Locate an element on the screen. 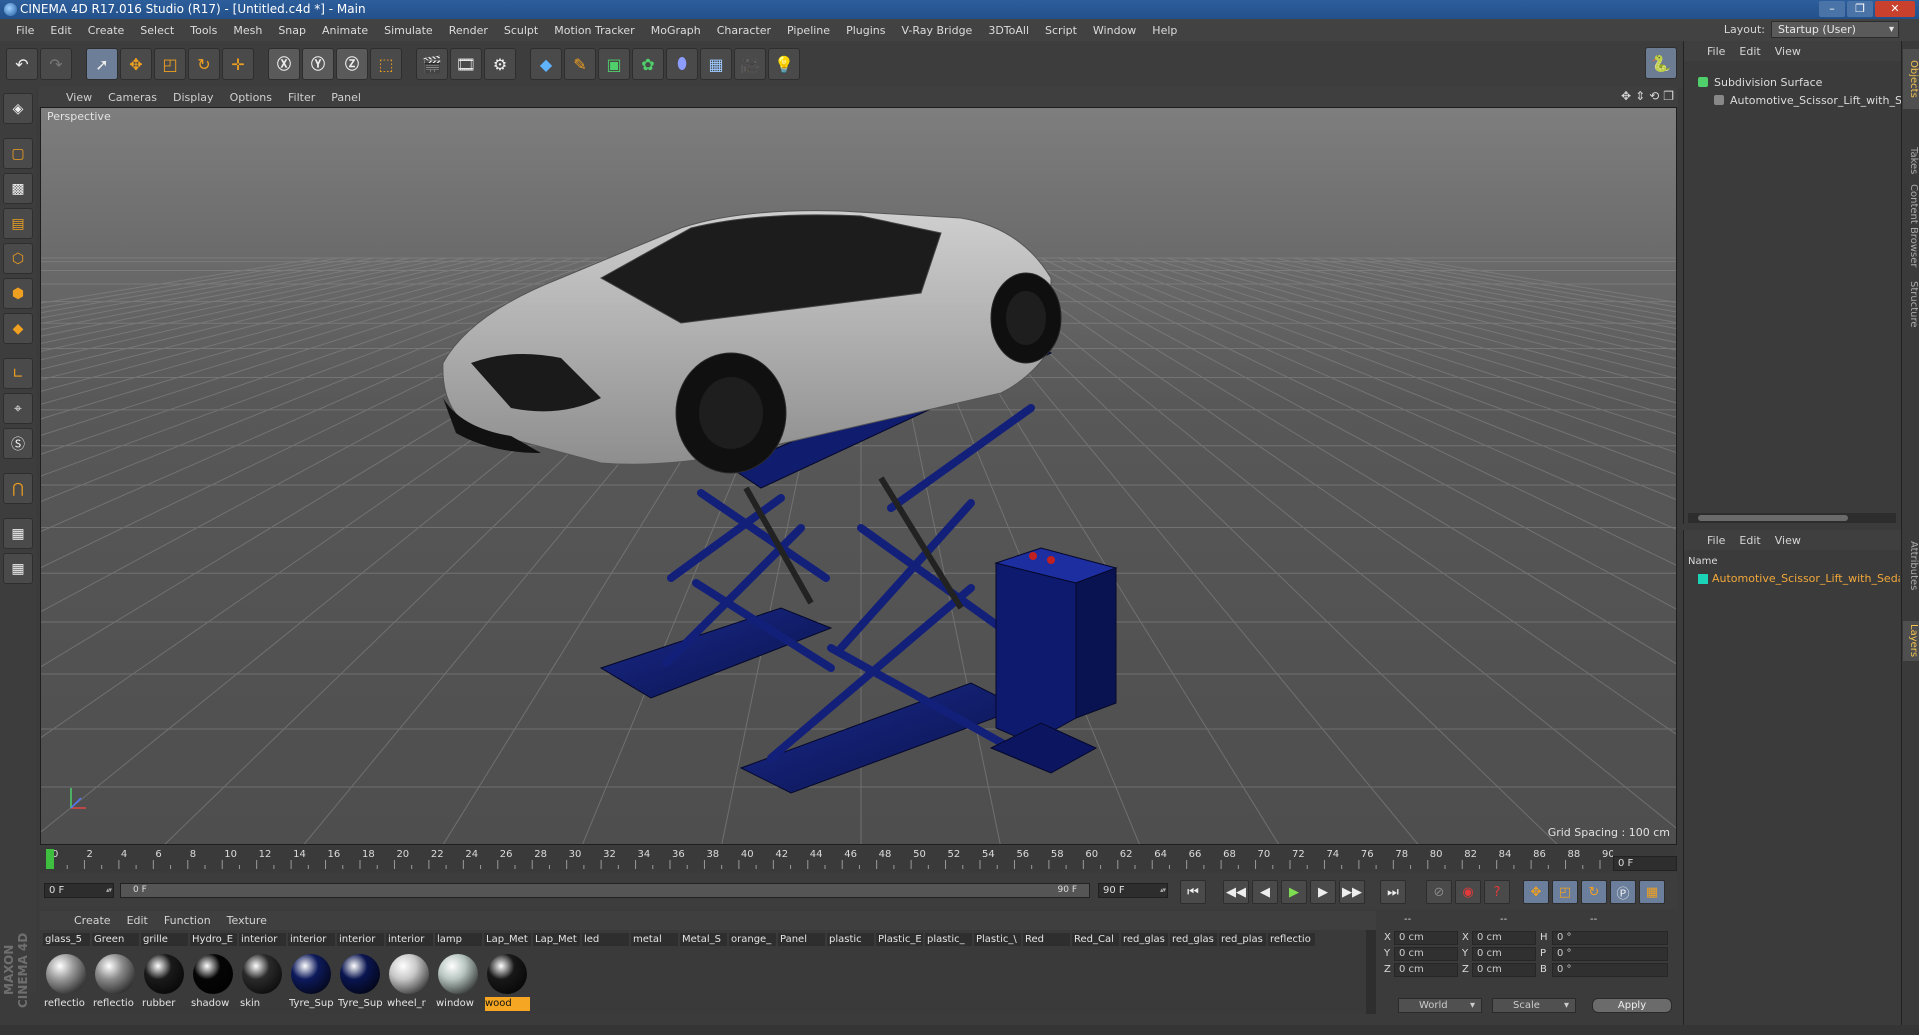  live-selection-icon: ✛ is located at coordinates (238, 64).